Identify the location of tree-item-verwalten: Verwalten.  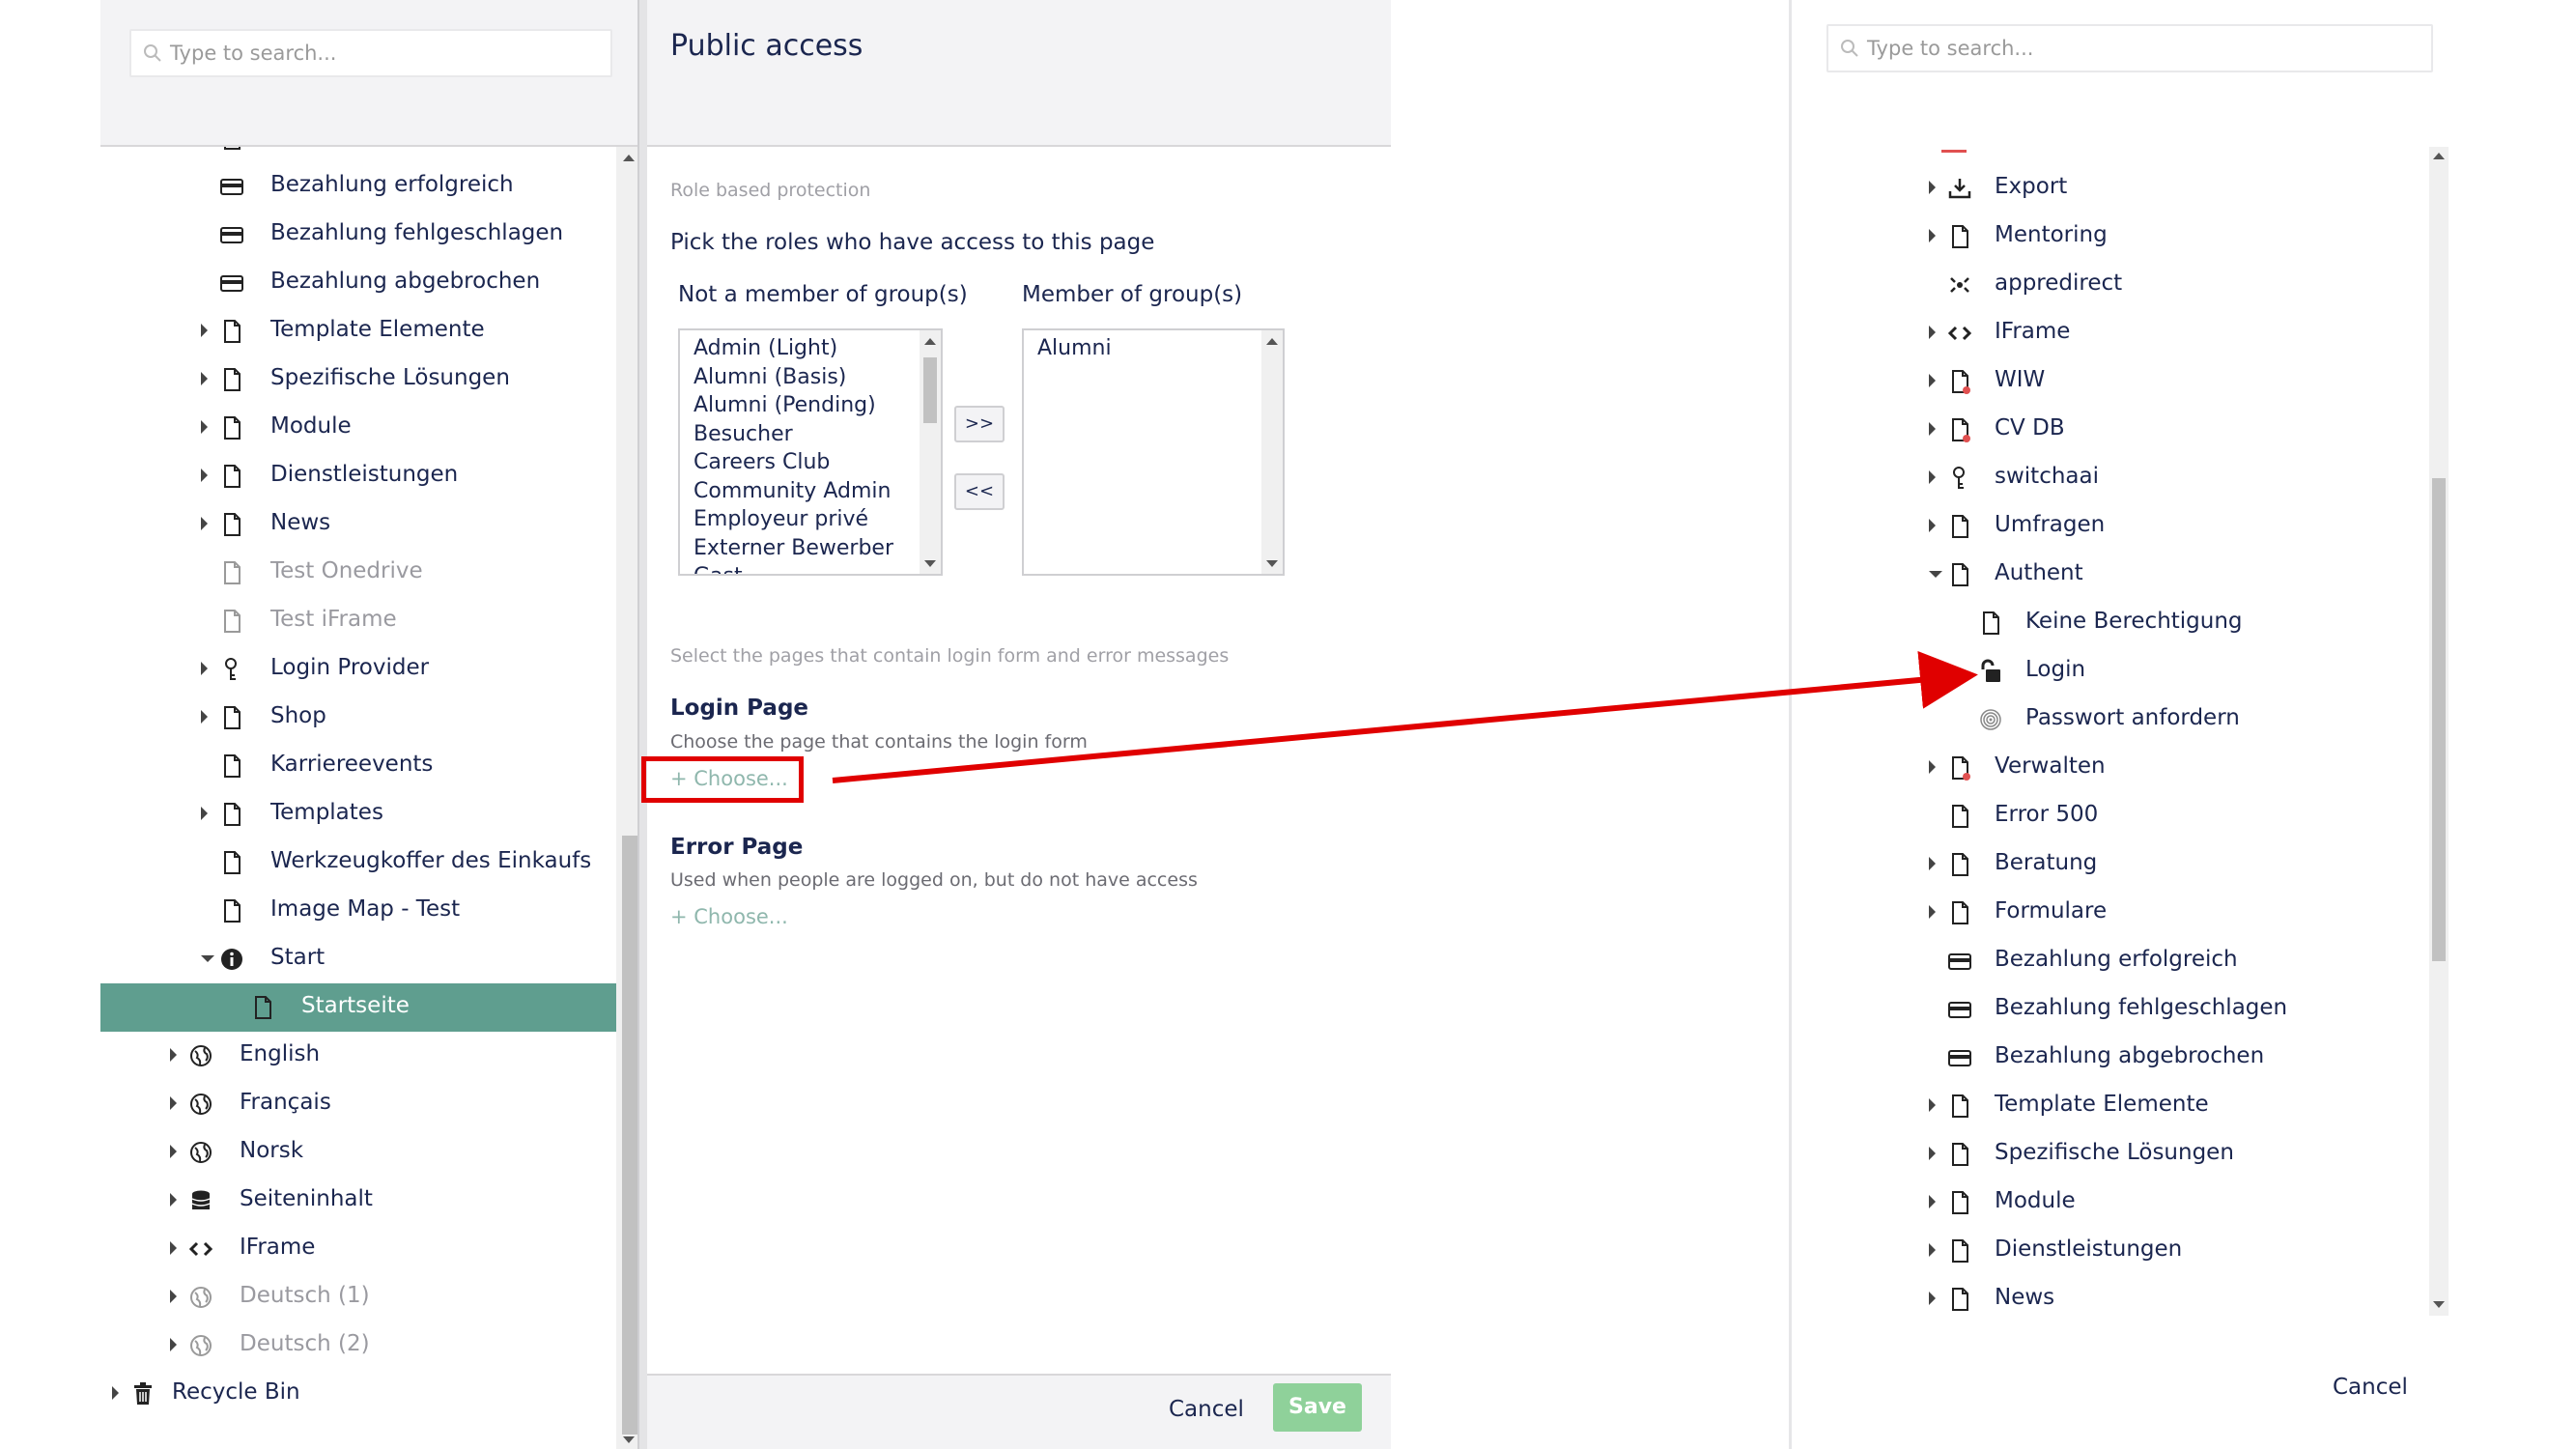
(2101, 768).